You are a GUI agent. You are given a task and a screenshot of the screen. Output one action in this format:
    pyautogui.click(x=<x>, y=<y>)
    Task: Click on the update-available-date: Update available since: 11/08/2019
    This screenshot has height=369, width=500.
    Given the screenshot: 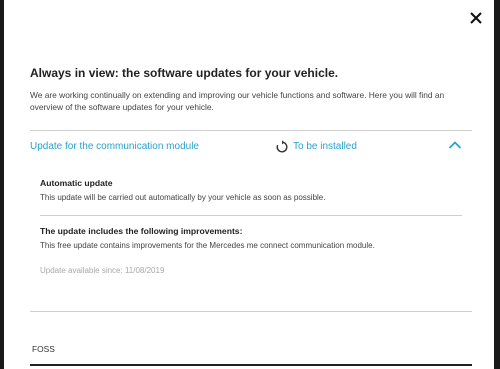 What is the action you would take?
    pyautogui.click(x=102, y=270)
    